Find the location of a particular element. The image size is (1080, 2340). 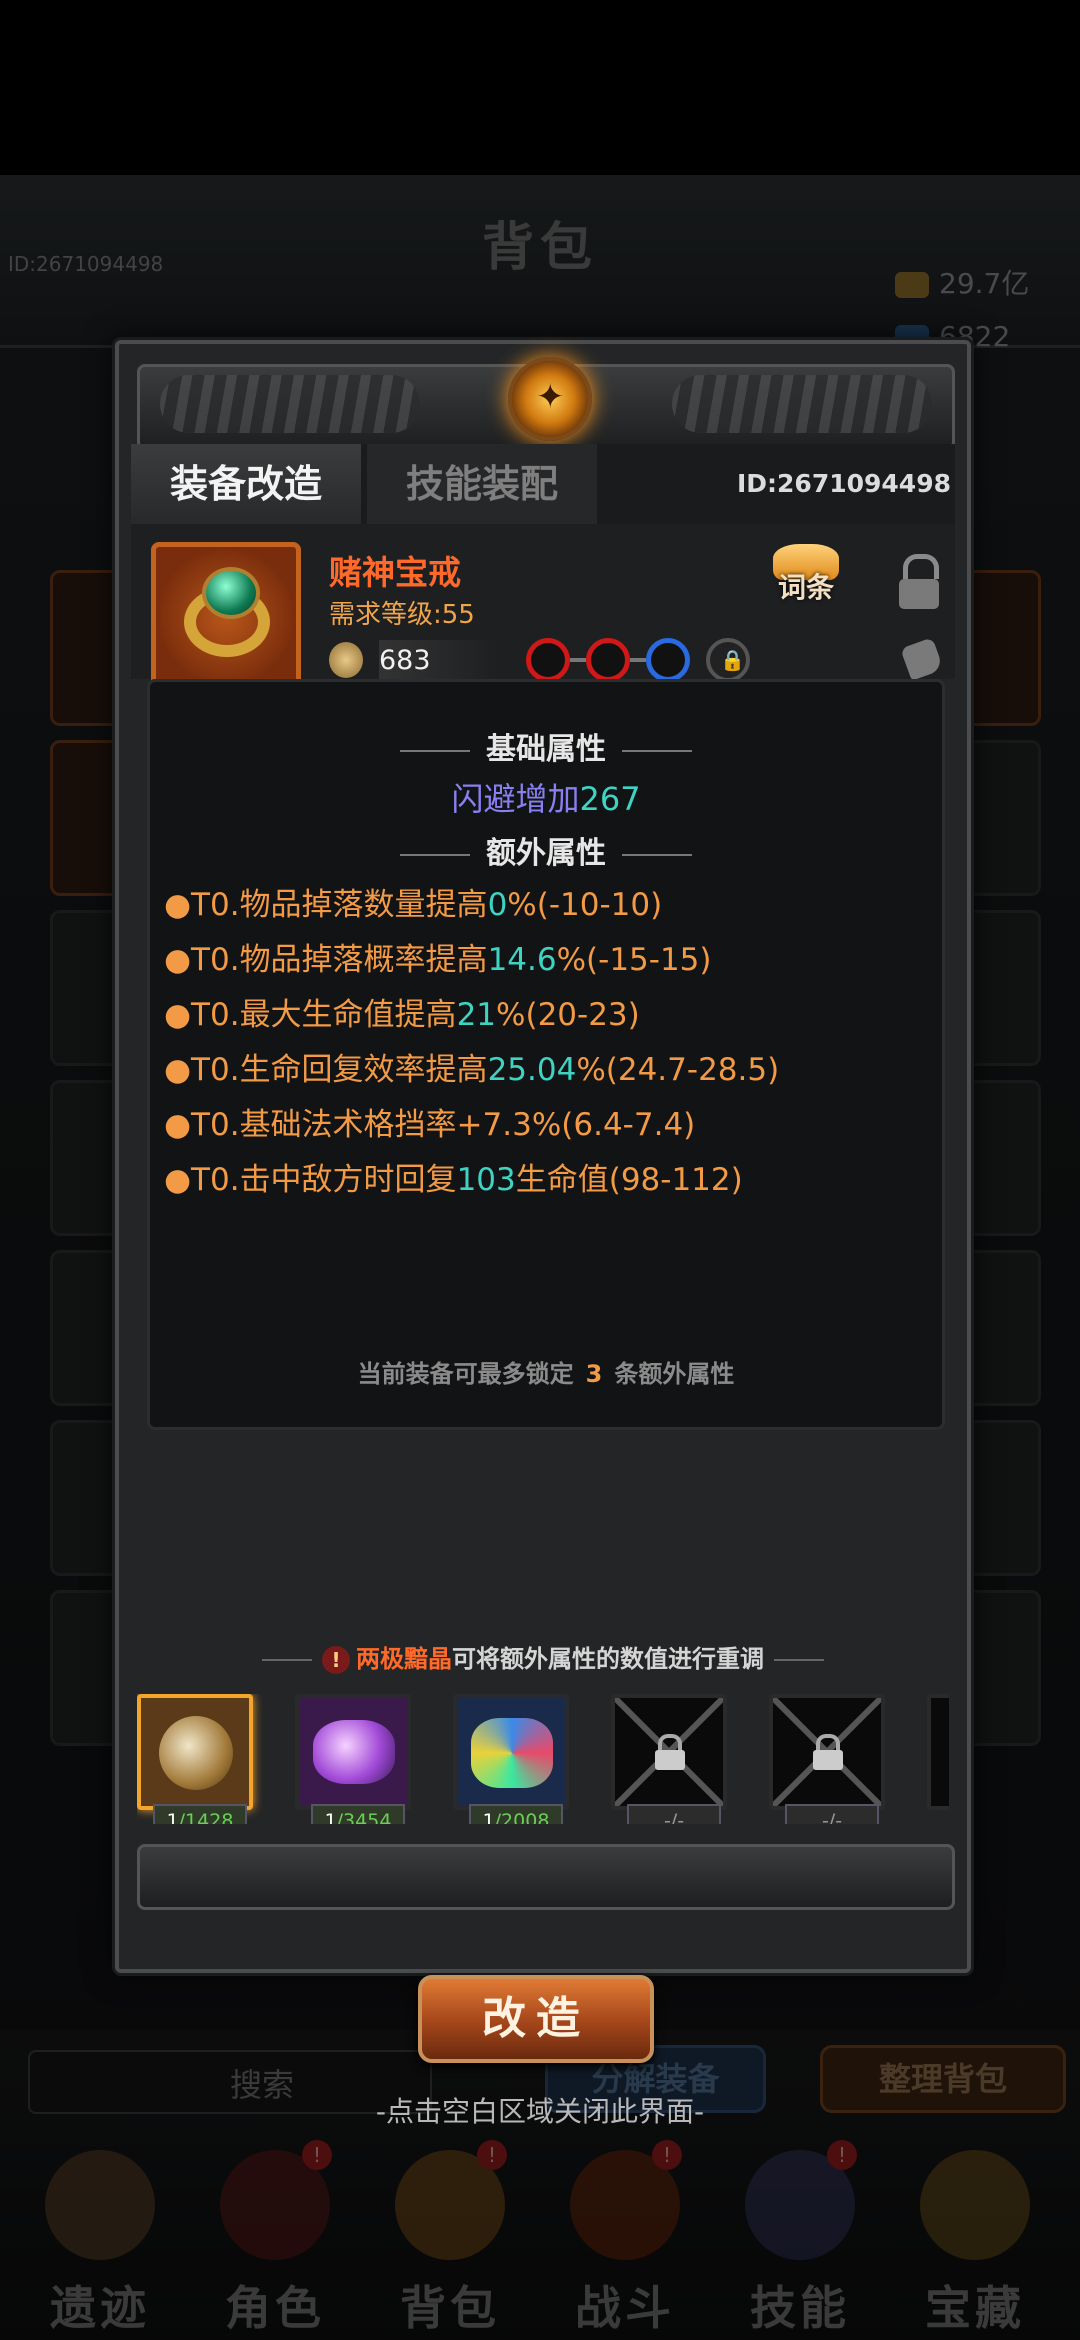

extra-attribute: ●T0.基础法术格挡率+7.3%(6.4-7.4) is located at coordinates (549, 1125).